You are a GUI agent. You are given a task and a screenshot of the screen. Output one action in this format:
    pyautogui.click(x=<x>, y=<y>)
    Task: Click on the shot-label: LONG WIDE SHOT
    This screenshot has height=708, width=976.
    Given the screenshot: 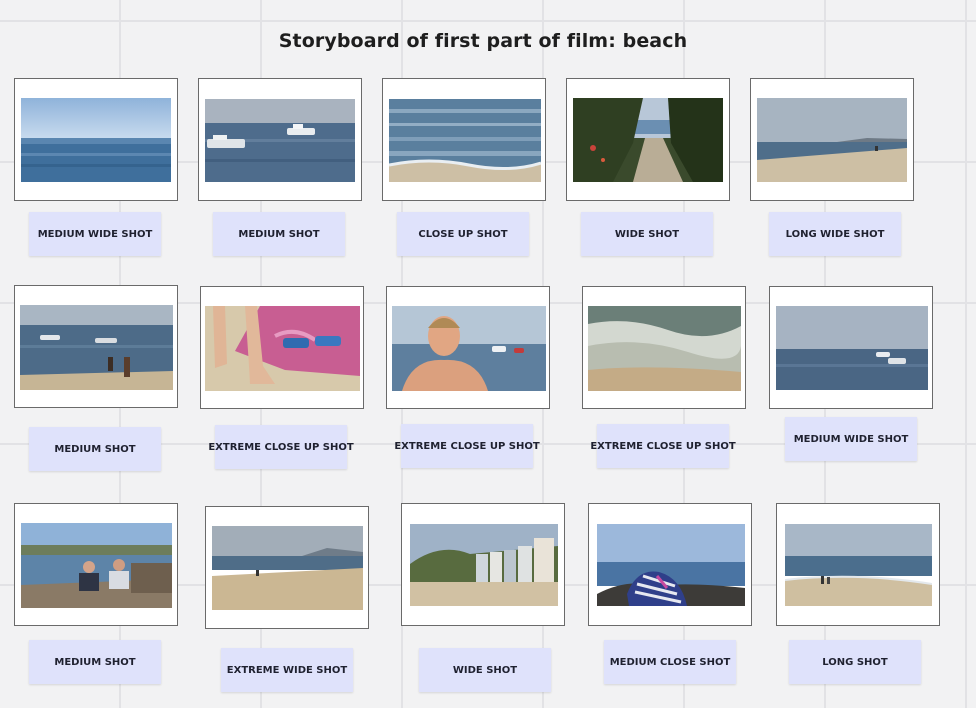 What is the action you would take?
    pyautogui.click(x=835, y=234)
    